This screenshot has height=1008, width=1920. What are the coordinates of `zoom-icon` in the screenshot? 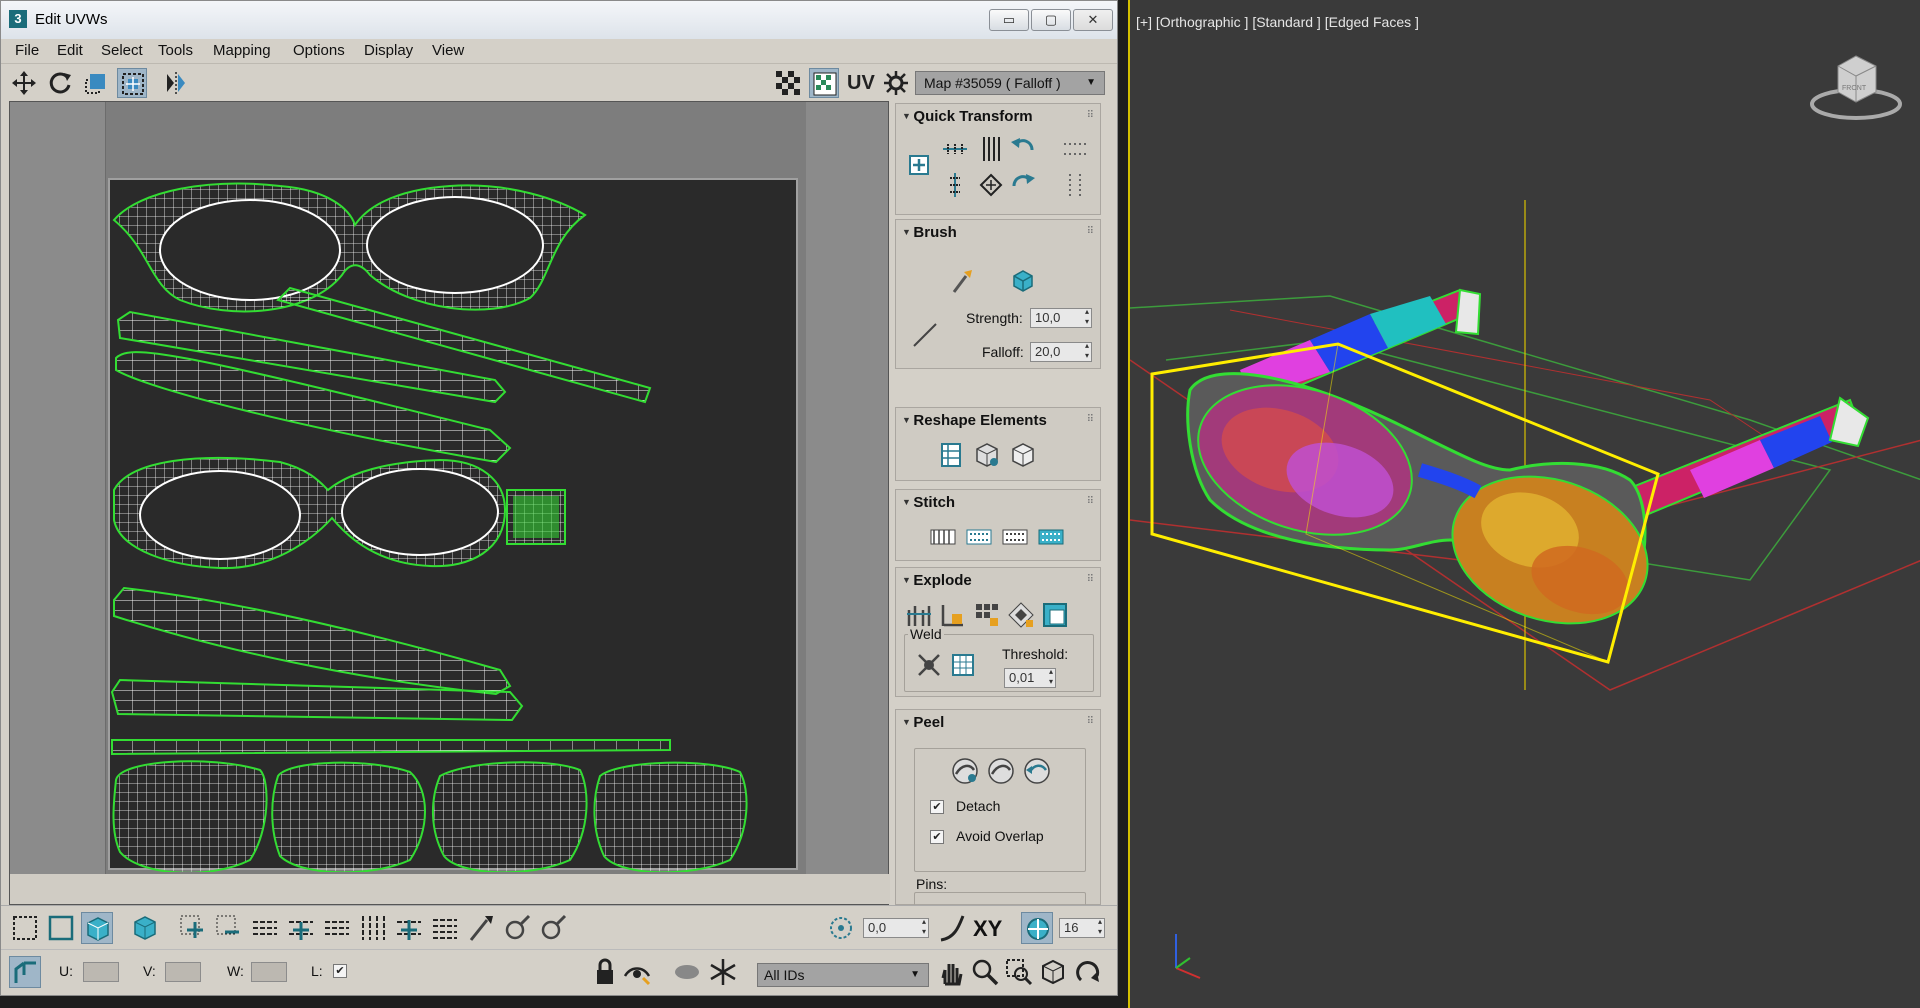 It's located at (985, 972).